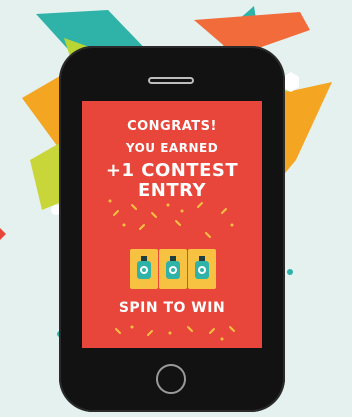 This screenshot has width=352, height=417. Describe the element at coordinates (172, 148) in the screenshot. I see `you-earned-text: YOU EARNED` at that location.